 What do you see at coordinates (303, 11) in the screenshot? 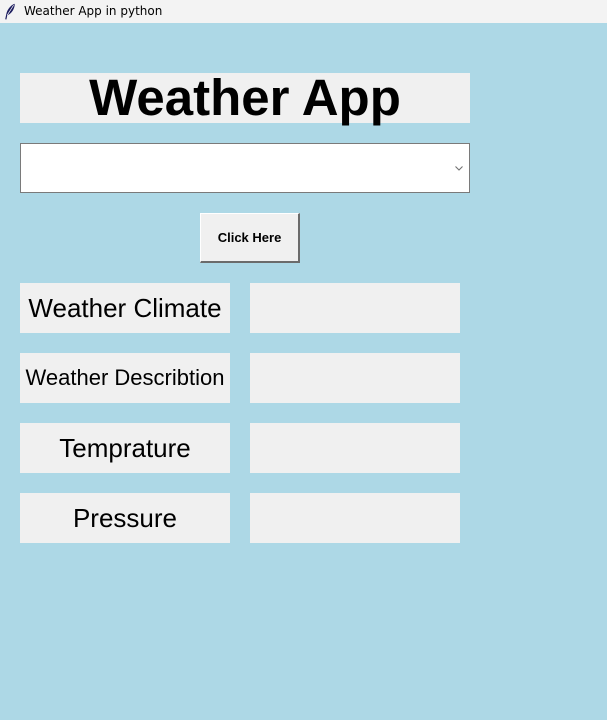
I see `window-titlebar: Weather App in python` at bounding box center [303, 11].